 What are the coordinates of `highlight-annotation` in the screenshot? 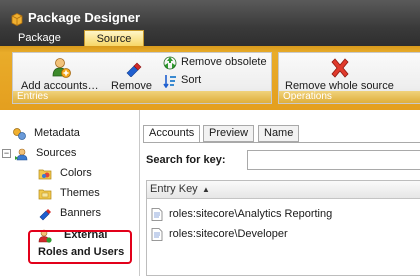 It's located at (80, 247).